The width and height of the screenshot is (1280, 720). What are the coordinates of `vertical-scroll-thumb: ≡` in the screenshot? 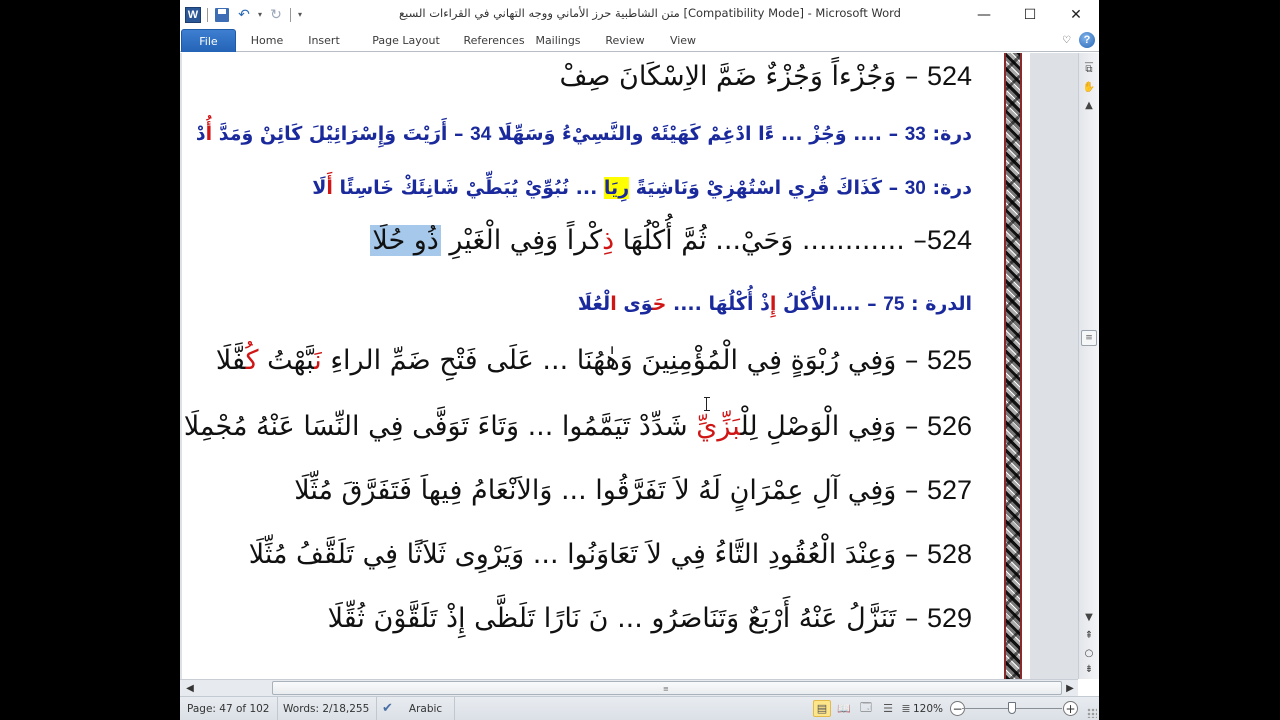 It's located at (1089, 338).